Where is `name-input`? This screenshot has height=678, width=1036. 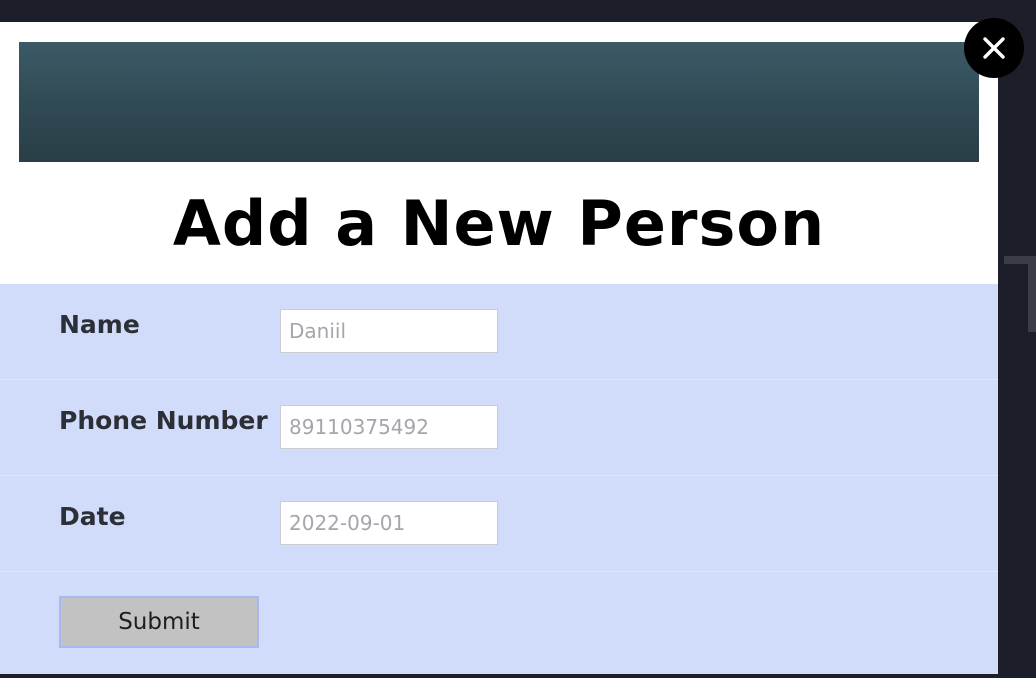
name-input is located at coordinates (389, 331).